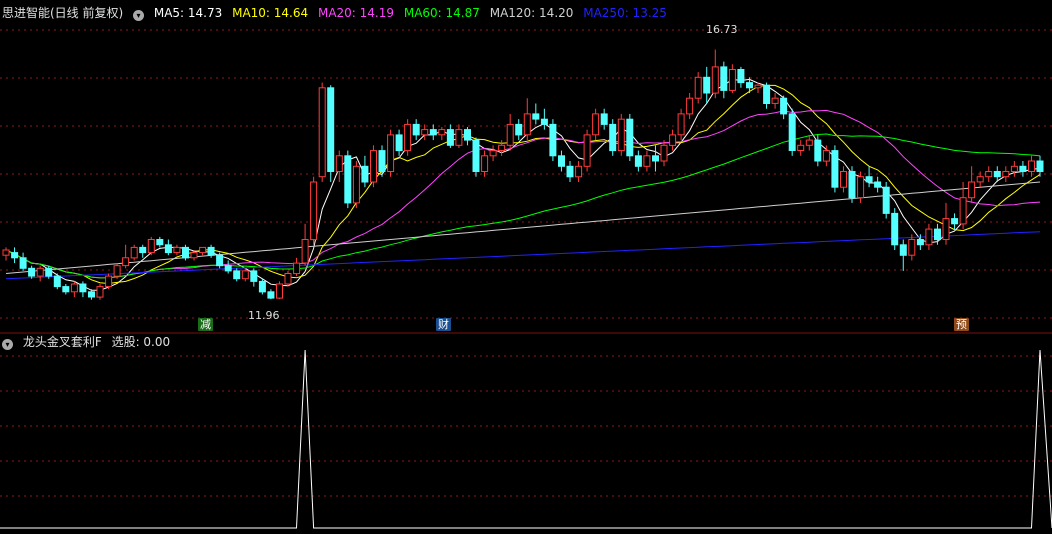  I want to click on marker-reduce: 减, so click(205, 324).